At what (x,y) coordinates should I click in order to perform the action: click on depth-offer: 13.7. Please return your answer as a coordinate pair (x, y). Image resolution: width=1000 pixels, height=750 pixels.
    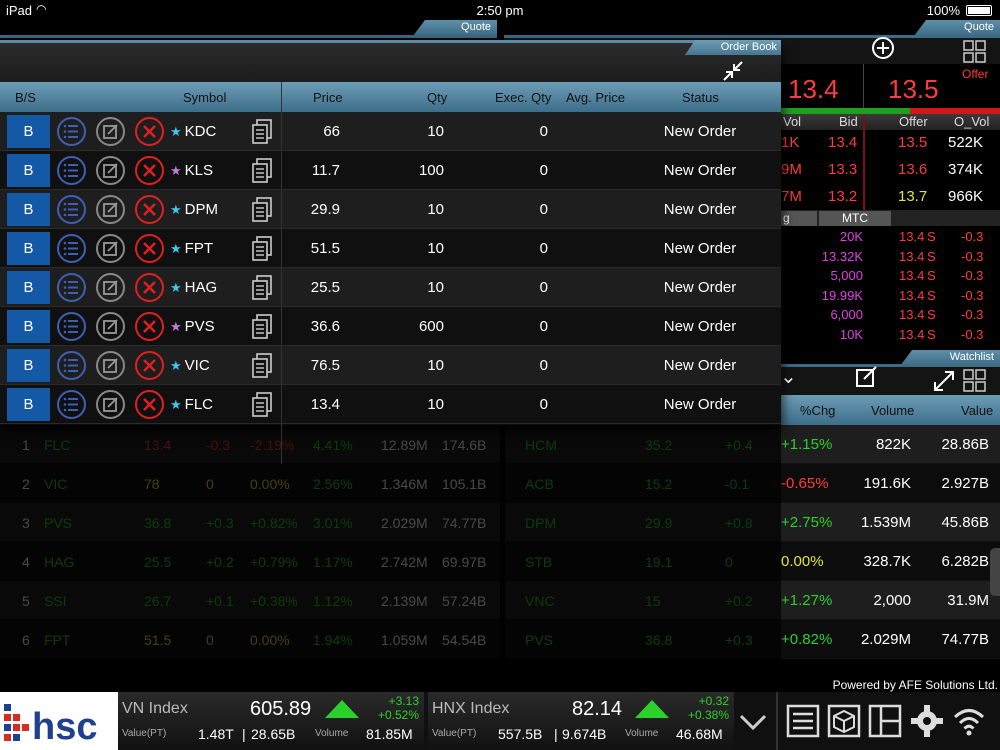
    Looking at the image, I should click on (913, 196).